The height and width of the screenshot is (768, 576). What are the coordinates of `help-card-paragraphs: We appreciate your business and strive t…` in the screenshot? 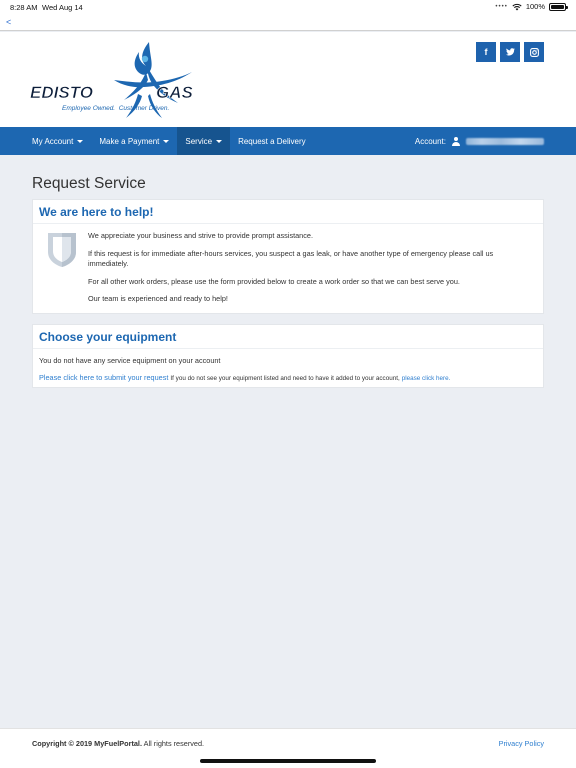 It's located at (308, 271).